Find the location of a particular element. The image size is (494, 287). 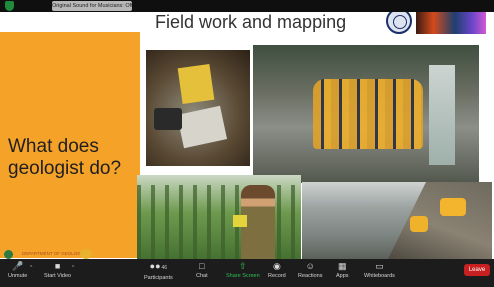

chat-label: Chat is located at coordinates (202, 276).